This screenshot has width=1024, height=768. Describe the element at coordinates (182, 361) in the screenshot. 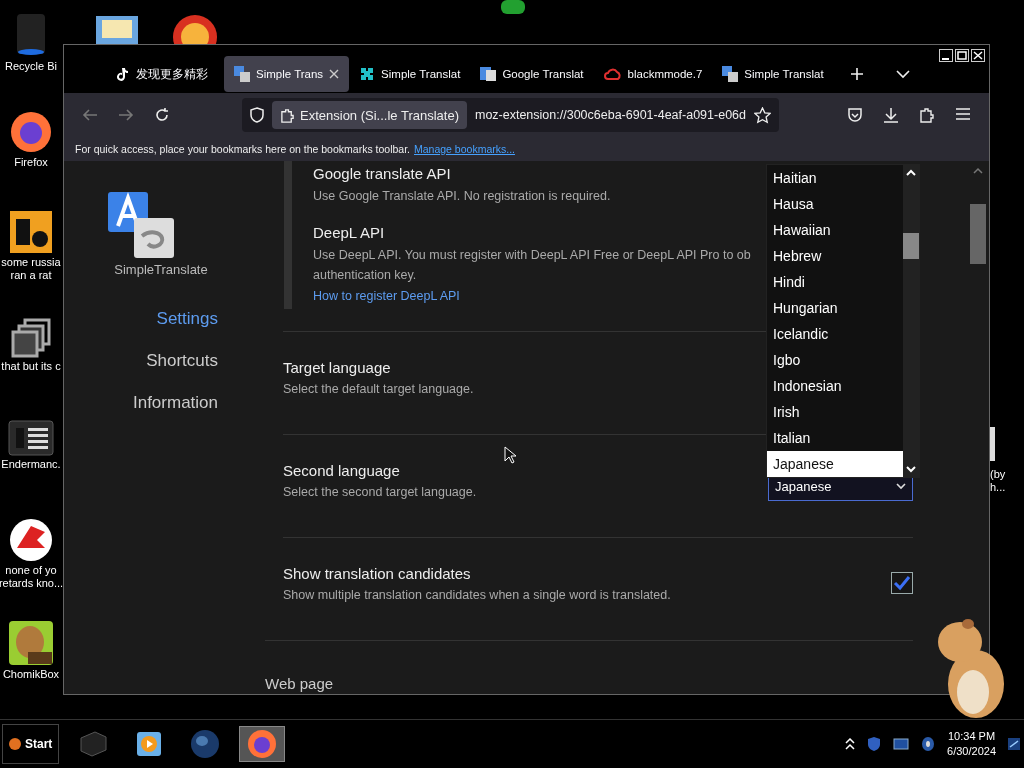

I see `nav-link: Shortcuts` at that location.